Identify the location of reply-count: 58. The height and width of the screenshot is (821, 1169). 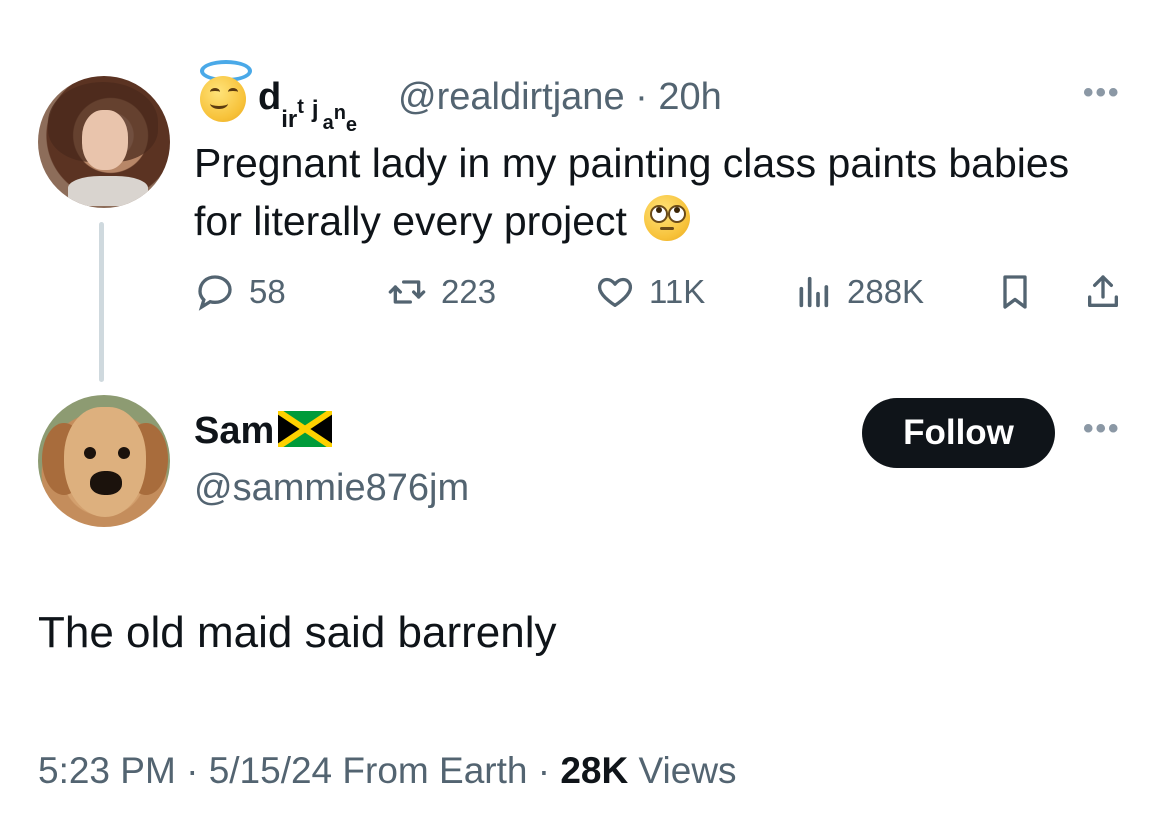
(267, 291).